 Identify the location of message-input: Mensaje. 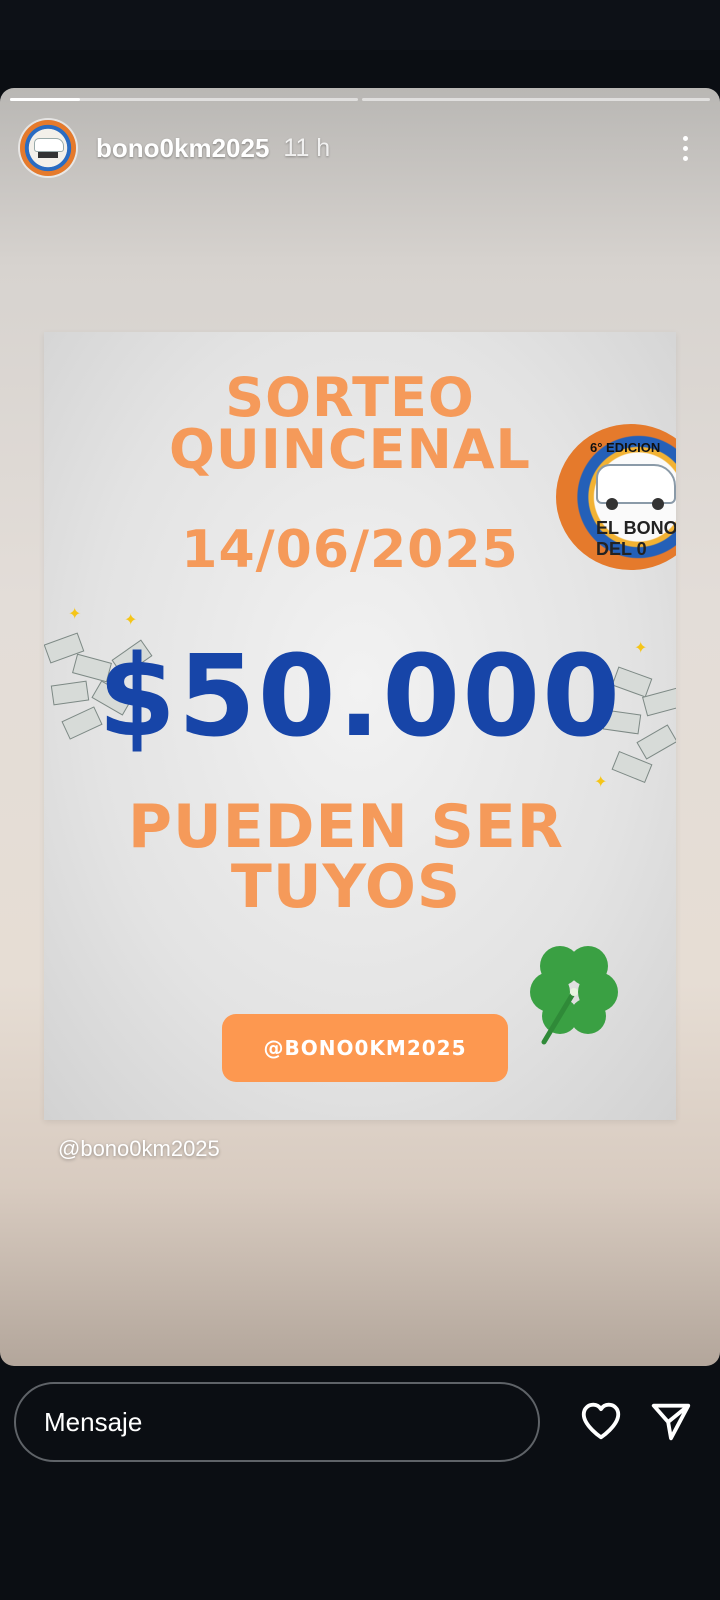
(277, 1422).